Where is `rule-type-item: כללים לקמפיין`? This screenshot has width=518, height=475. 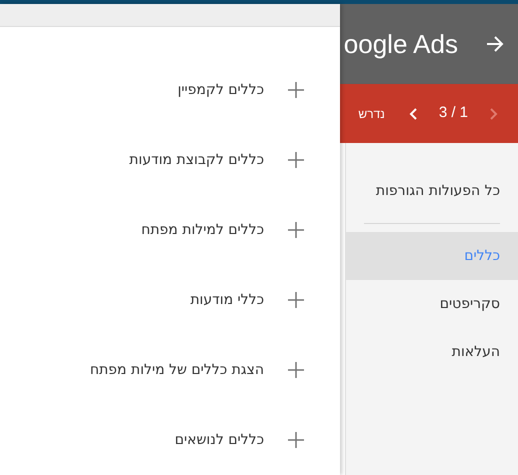 rule-type-item: כללים לקמפיין is located at coordinates (170, 90).